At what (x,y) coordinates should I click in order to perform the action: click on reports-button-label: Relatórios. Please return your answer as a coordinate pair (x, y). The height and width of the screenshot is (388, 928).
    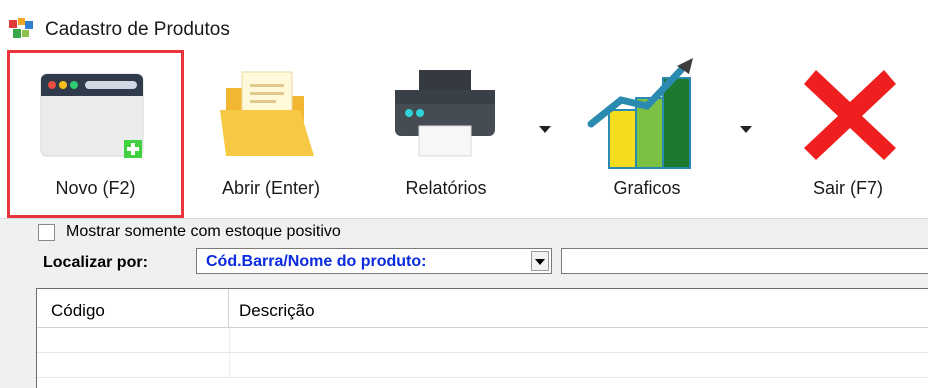
    Looking at the image, I should click on (446, 188).